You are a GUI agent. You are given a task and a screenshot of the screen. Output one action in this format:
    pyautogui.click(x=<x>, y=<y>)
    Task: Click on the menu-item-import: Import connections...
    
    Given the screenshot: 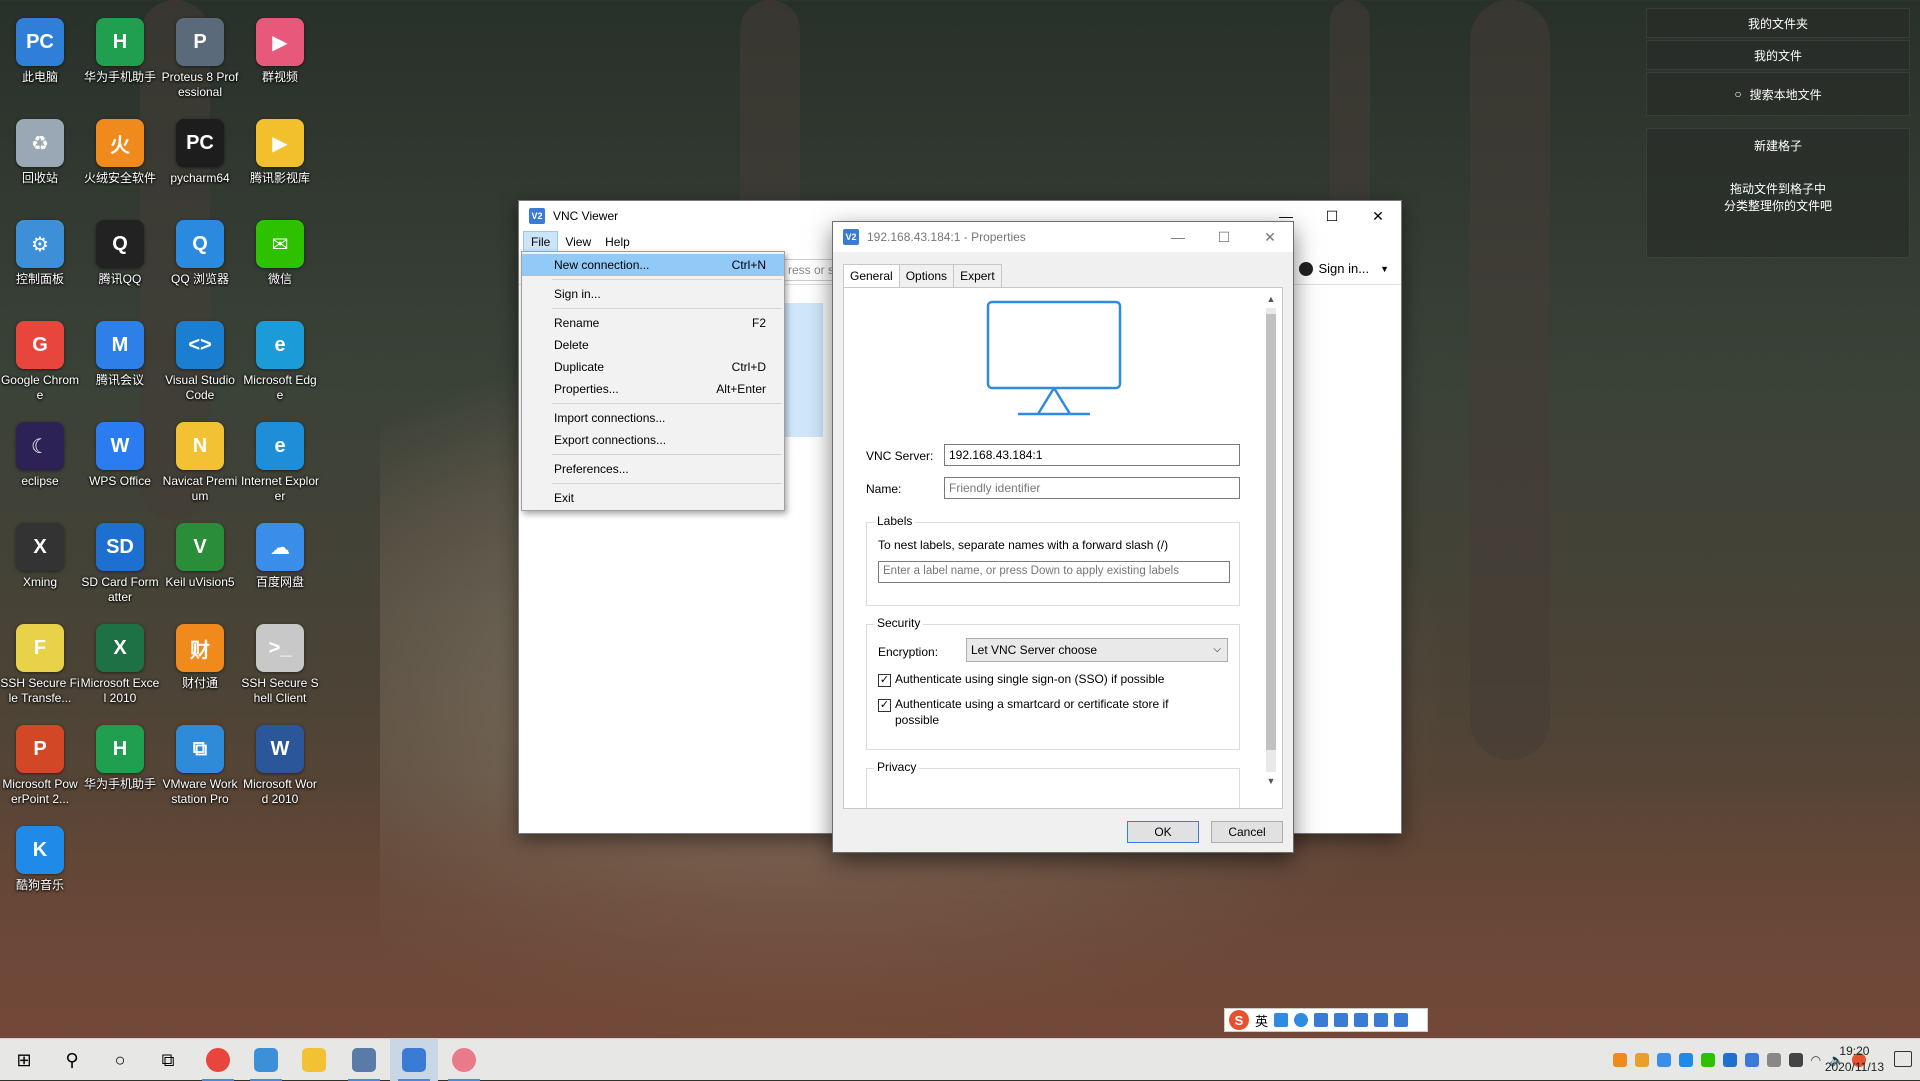 What is the action you would take?
    pyautogui.click(x=653, y=418)
    